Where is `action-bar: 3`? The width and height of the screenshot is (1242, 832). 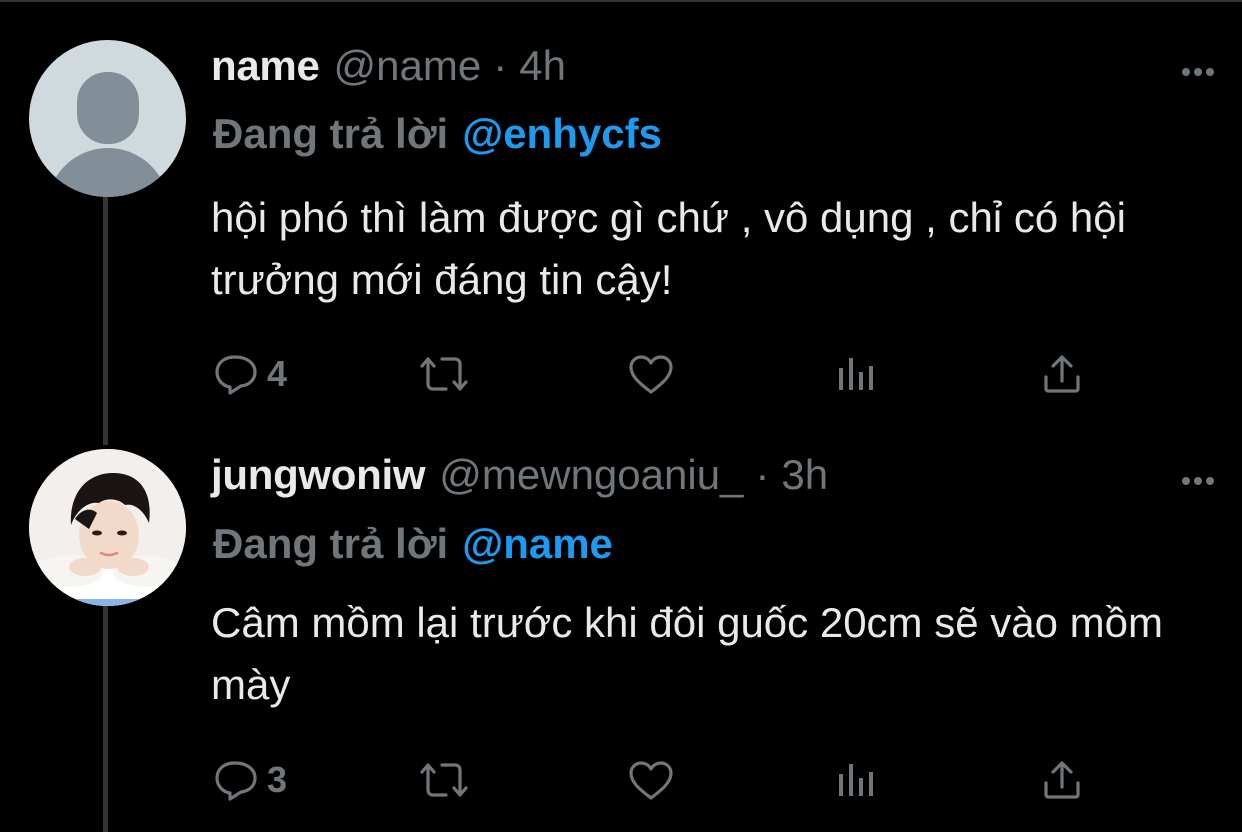 action-bar: 3 is located at coordinates (663, 780).